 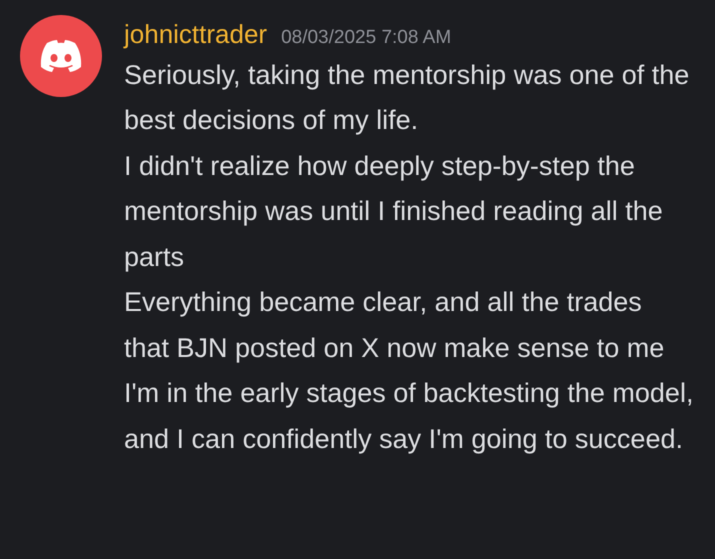 What do you see at coordinates (61, 56) in the screenshot?
I see `game-controller-logo-icon` at bounding box center [61, 56].